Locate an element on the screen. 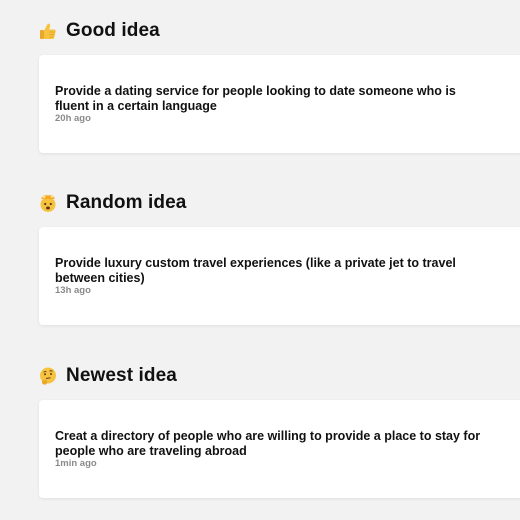 Image resolution: width=520 pixels, height=520 pixels. thinking-face-icon is located at coordinates (48, 376).